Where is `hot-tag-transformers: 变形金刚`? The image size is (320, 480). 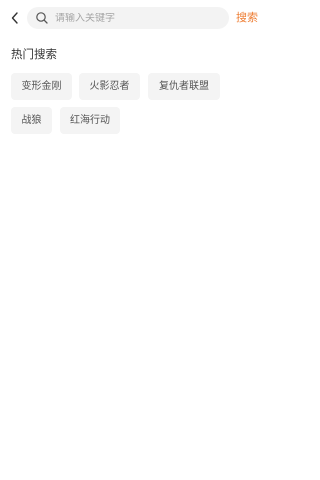
hot-tag-transformers: 变形金刚 is located at coordinates (41, 86).